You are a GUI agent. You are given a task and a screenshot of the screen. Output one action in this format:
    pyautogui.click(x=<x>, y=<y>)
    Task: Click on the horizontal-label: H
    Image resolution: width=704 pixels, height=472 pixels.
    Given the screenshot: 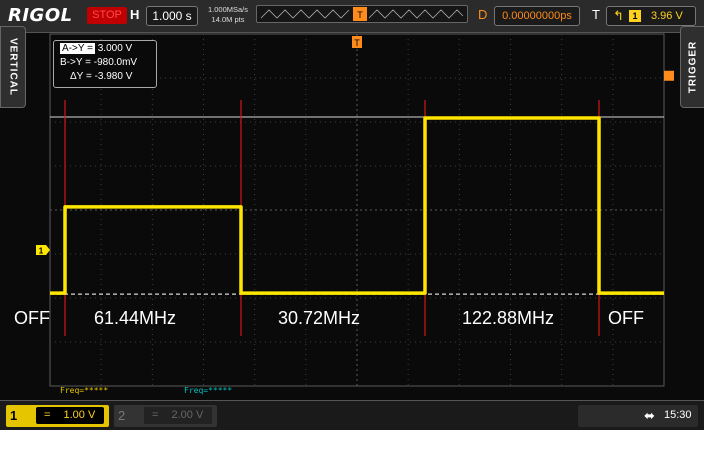 What is the action you would take?
    pyautogui.click(x=135, y=14)
    